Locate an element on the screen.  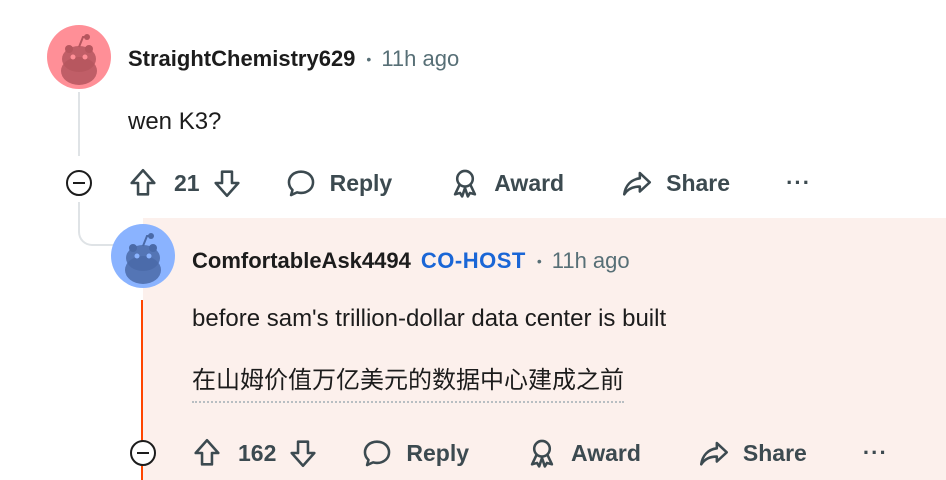
comment-translation: 在山姆价值万亿美元的数据中心建成之前 is located at coordinates (408, 381).